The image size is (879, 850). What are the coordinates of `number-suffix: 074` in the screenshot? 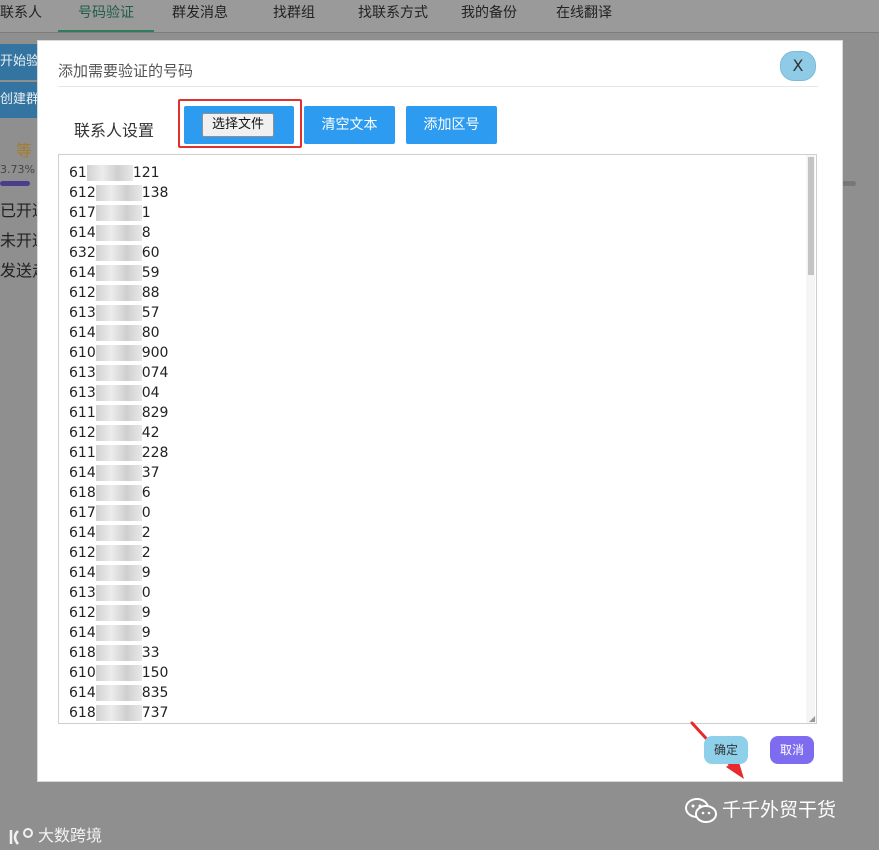 It's located at (155, 373).